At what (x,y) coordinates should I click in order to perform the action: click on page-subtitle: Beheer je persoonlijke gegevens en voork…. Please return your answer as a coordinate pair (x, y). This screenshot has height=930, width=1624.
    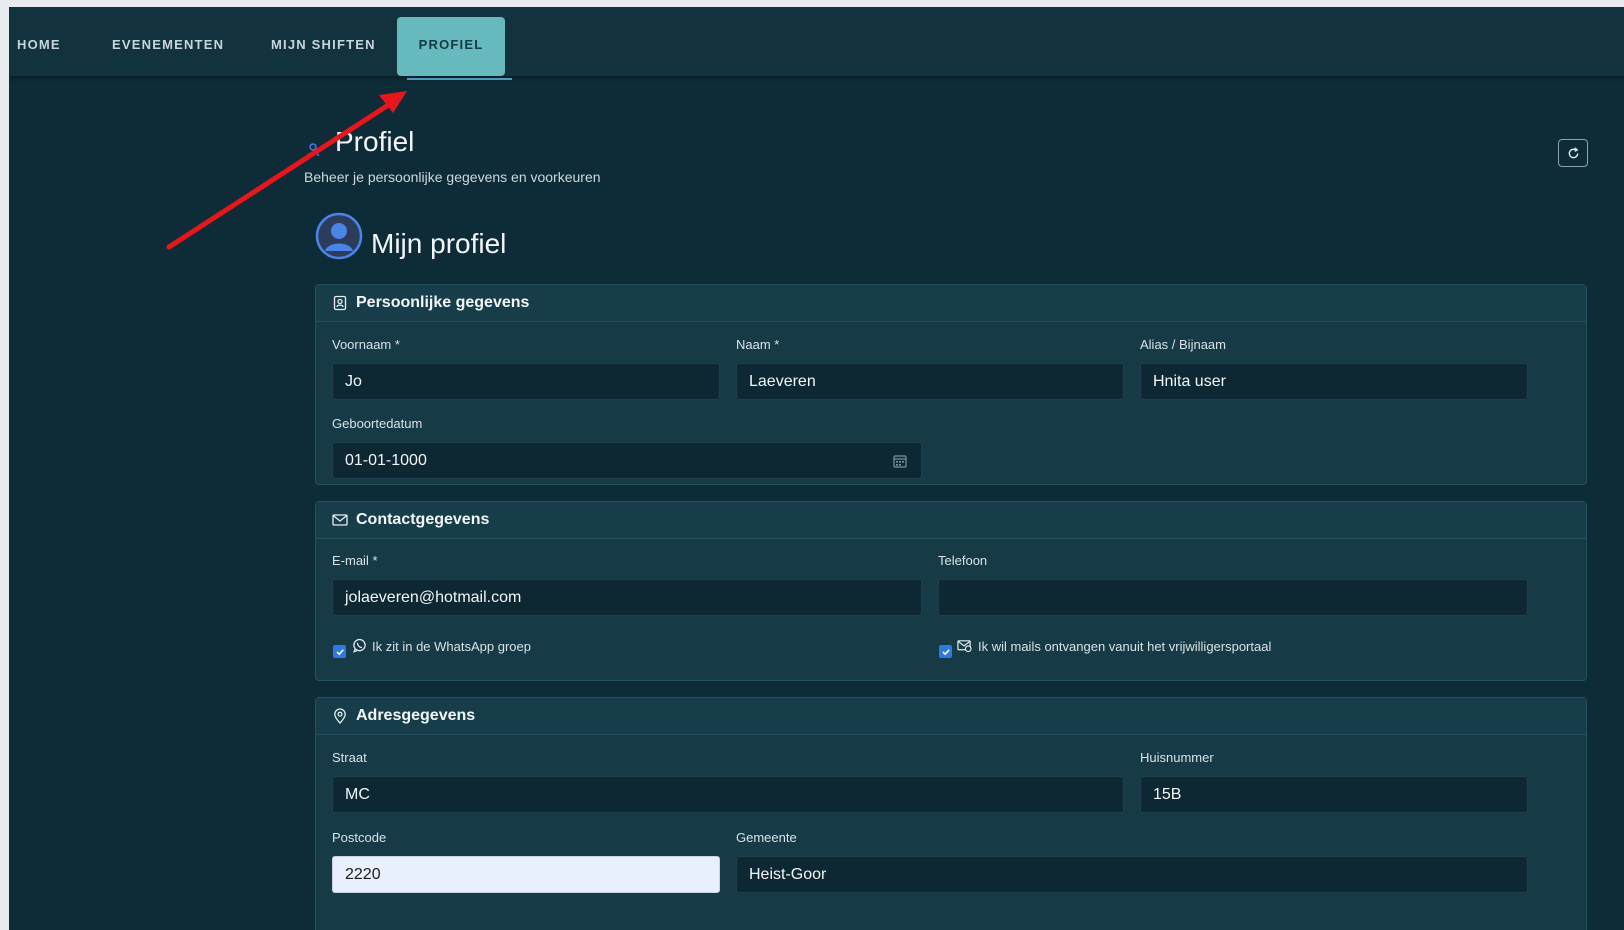
    Looking at the image, I should click on (452, 177).